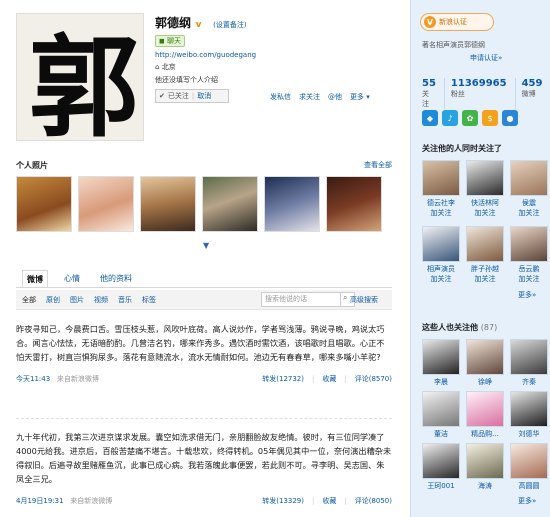  What do you see at coordinates (532, 83) in the screenshot?
I see `stat-posts-count: 459` at bounding box center [532, 83].